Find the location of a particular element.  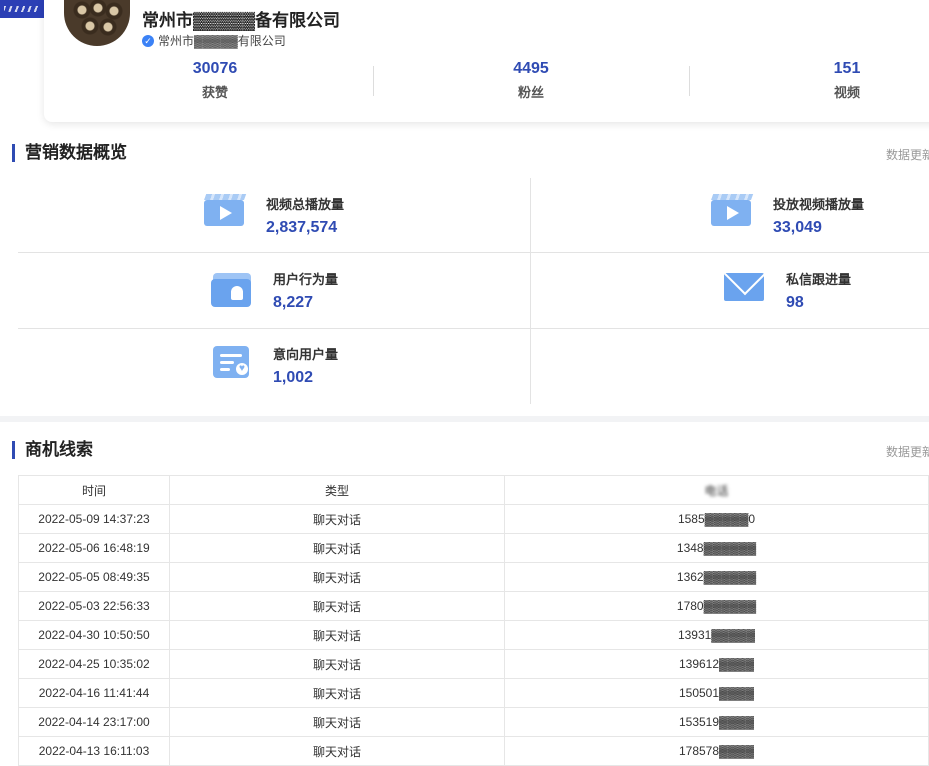

intent-card-icon: ♥ is located at coordinates (233, 364).